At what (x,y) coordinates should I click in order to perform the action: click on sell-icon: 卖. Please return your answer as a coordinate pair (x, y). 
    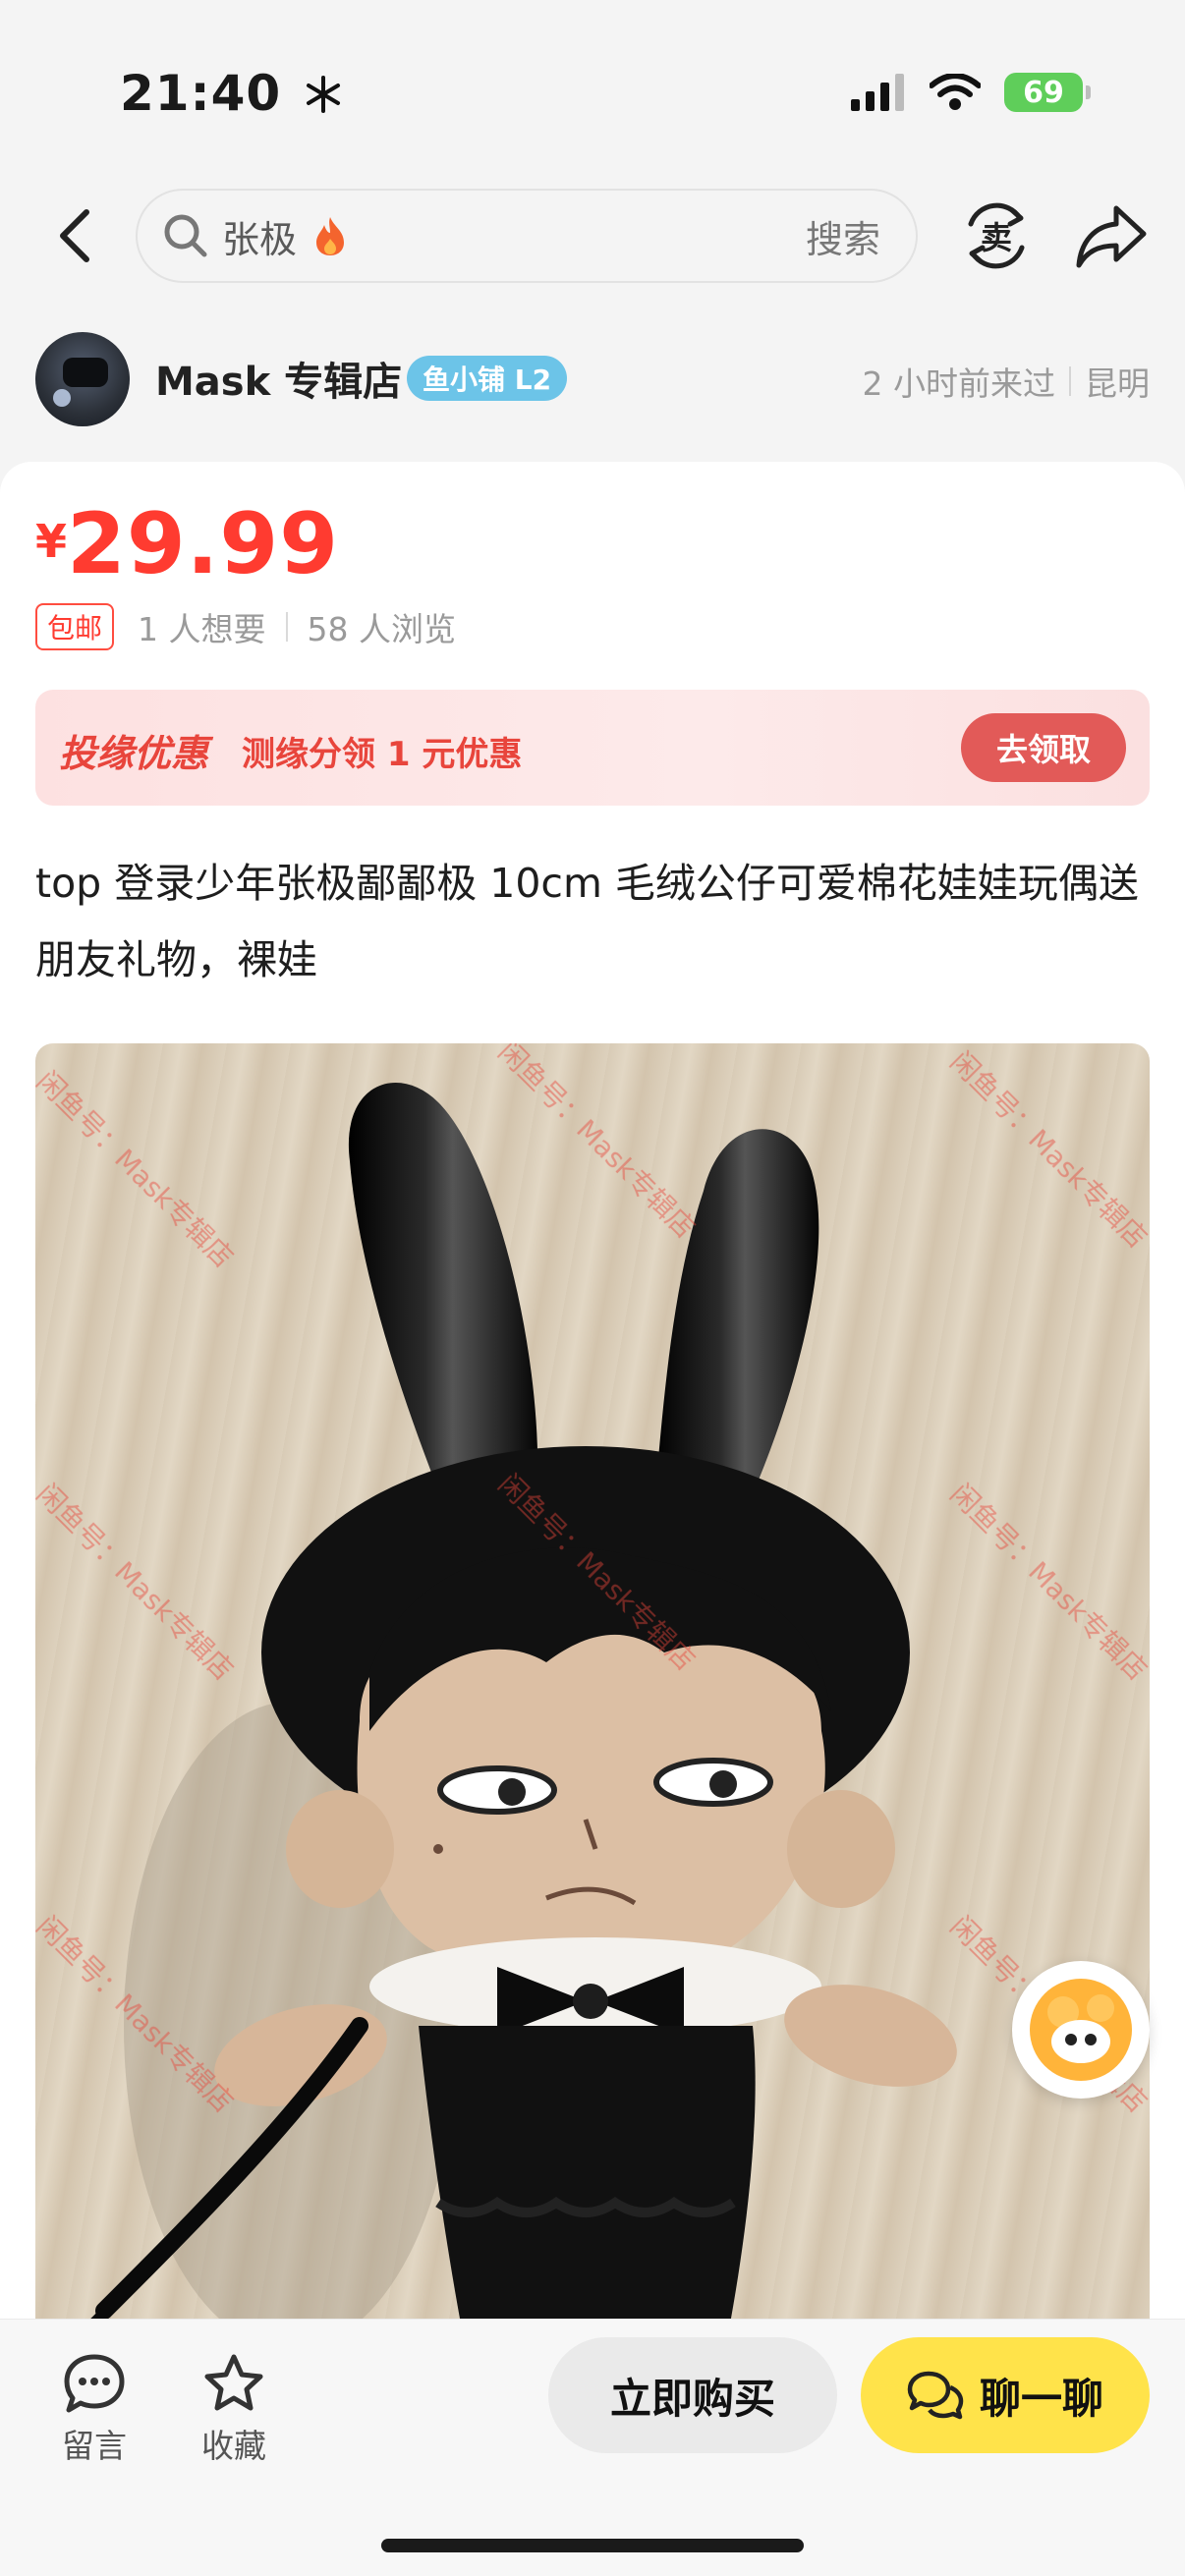
    Looking at the image, I should click on (997, 235).